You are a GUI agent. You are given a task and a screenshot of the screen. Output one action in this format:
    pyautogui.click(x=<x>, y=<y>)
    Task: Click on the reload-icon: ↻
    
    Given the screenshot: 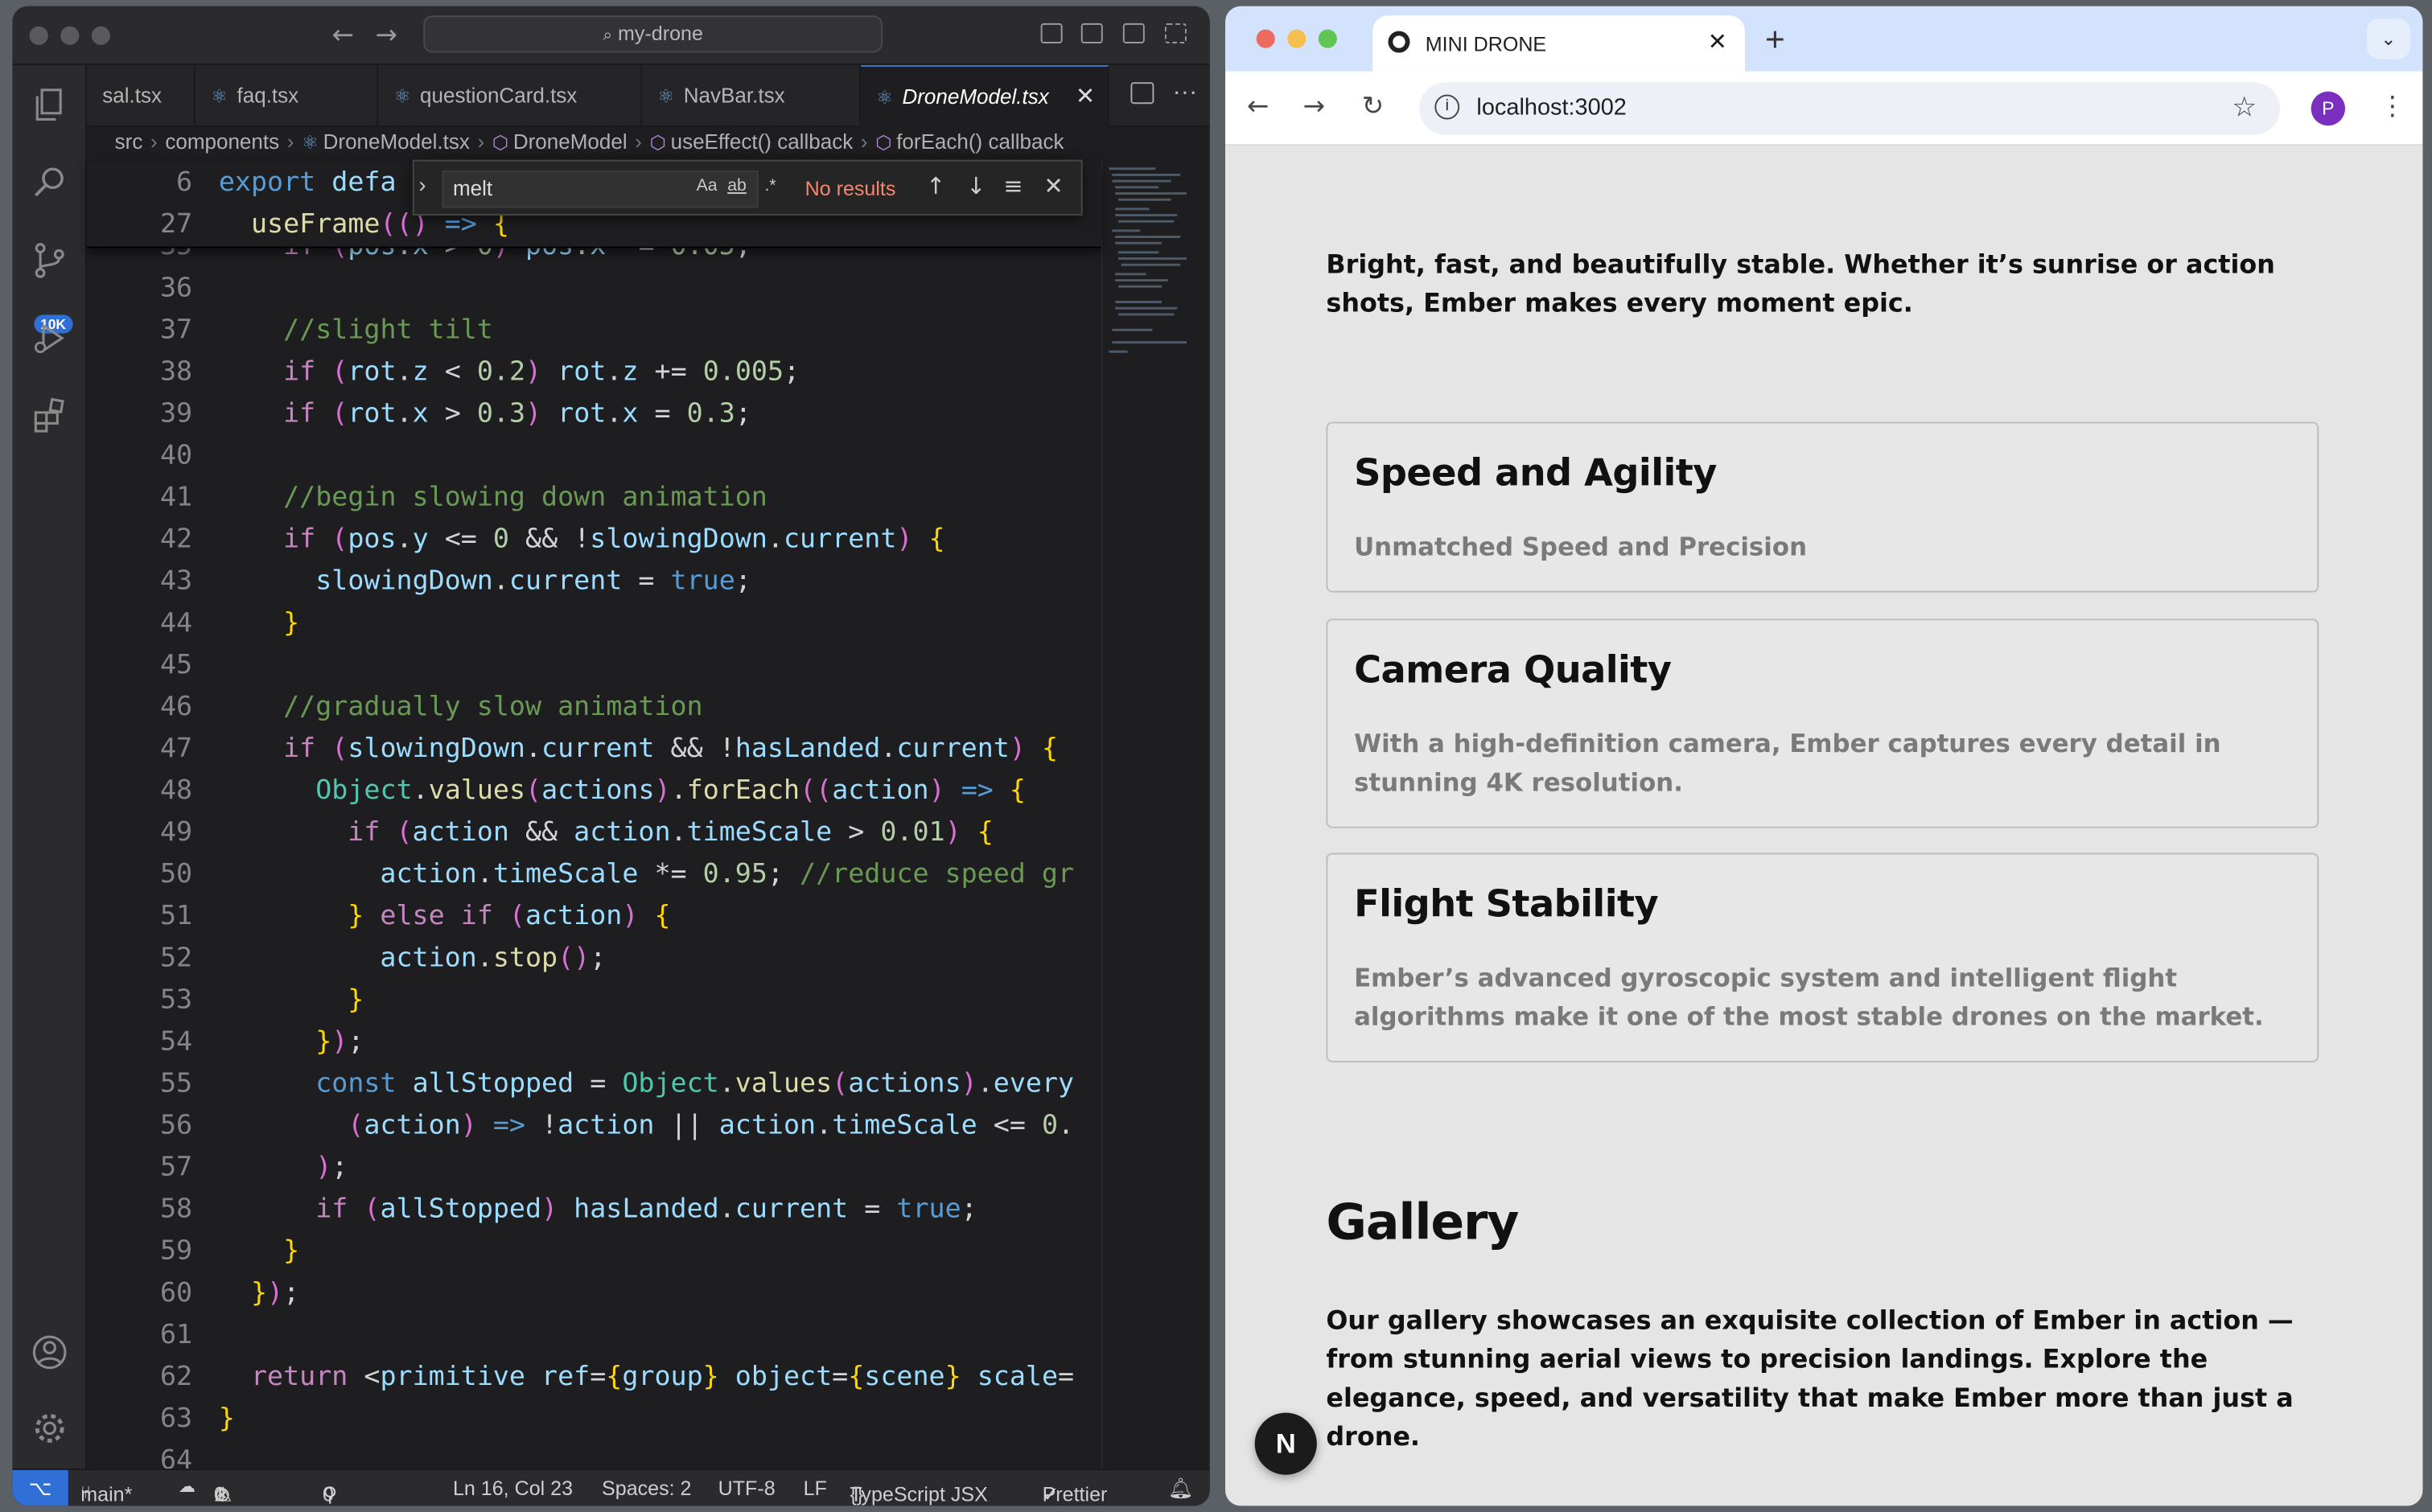 What is the action you would take?
    pyautogui.click(x=1373, y=108)
    